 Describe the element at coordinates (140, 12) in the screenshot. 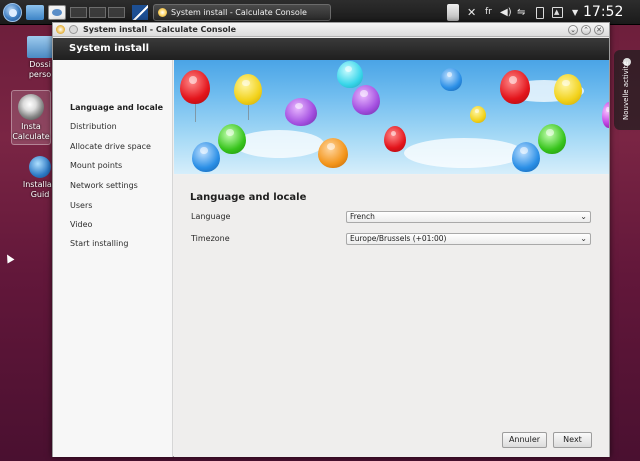

I see `calculate-flag-icon` at that location.